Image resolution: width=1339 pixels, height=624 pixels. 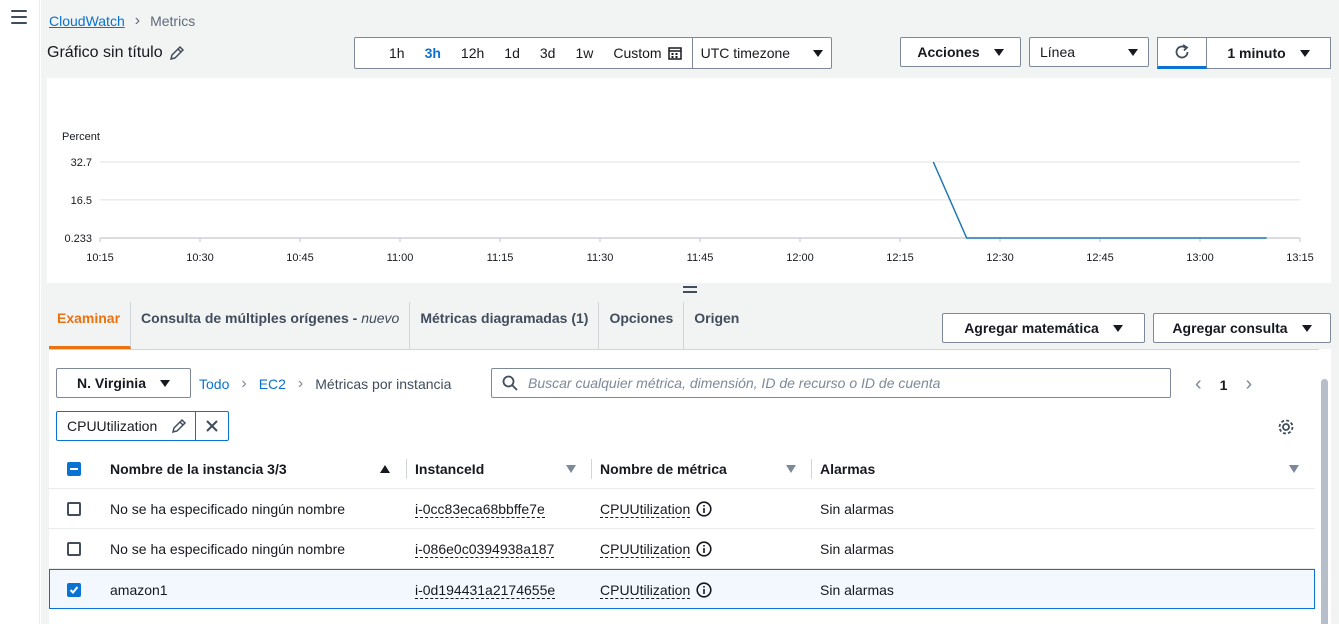 What do you see at coordinates (251, 318) in the screenshot?
I see `tab-consulta-label: Consulta de múltiples orígenes -` at bounding box center [251, 318].